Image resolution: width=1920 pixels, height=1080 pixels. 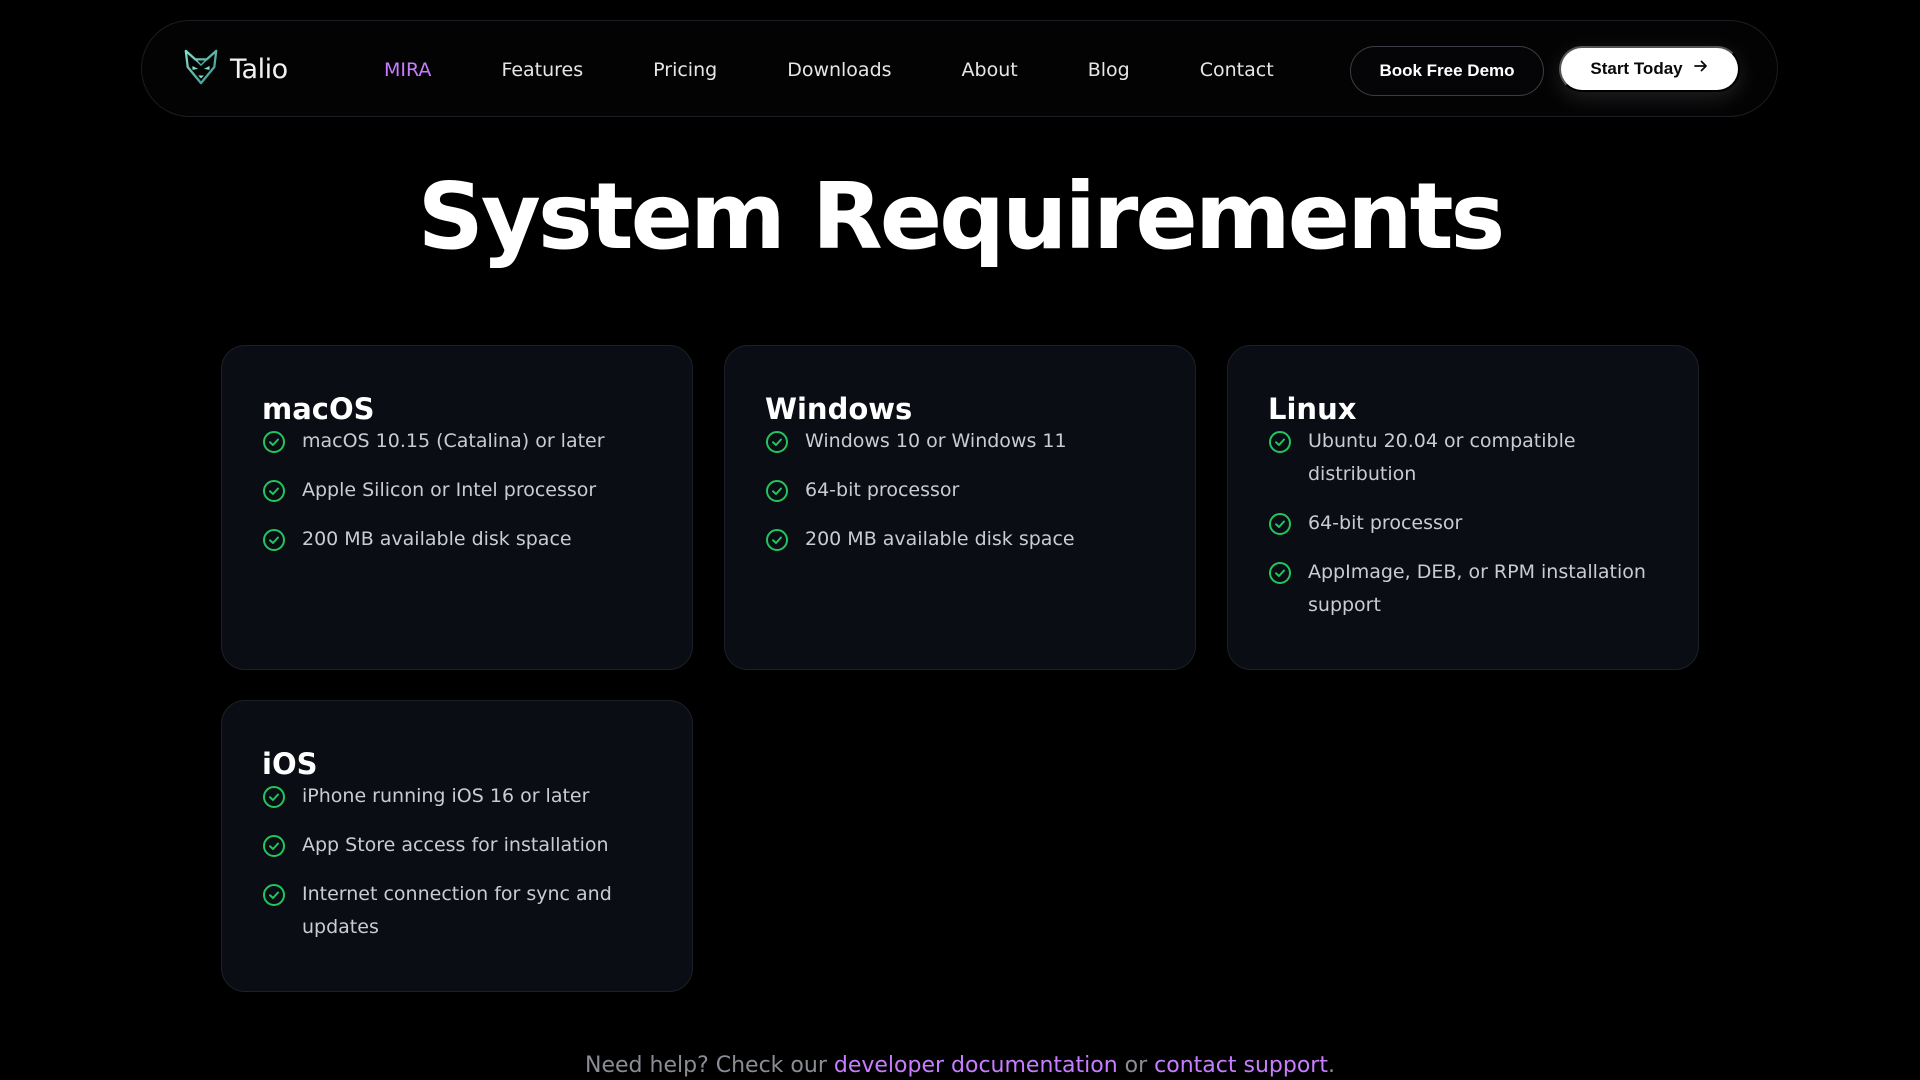 I want to click on nav-link-downloads: Downloads, so click(x=839, y=70).